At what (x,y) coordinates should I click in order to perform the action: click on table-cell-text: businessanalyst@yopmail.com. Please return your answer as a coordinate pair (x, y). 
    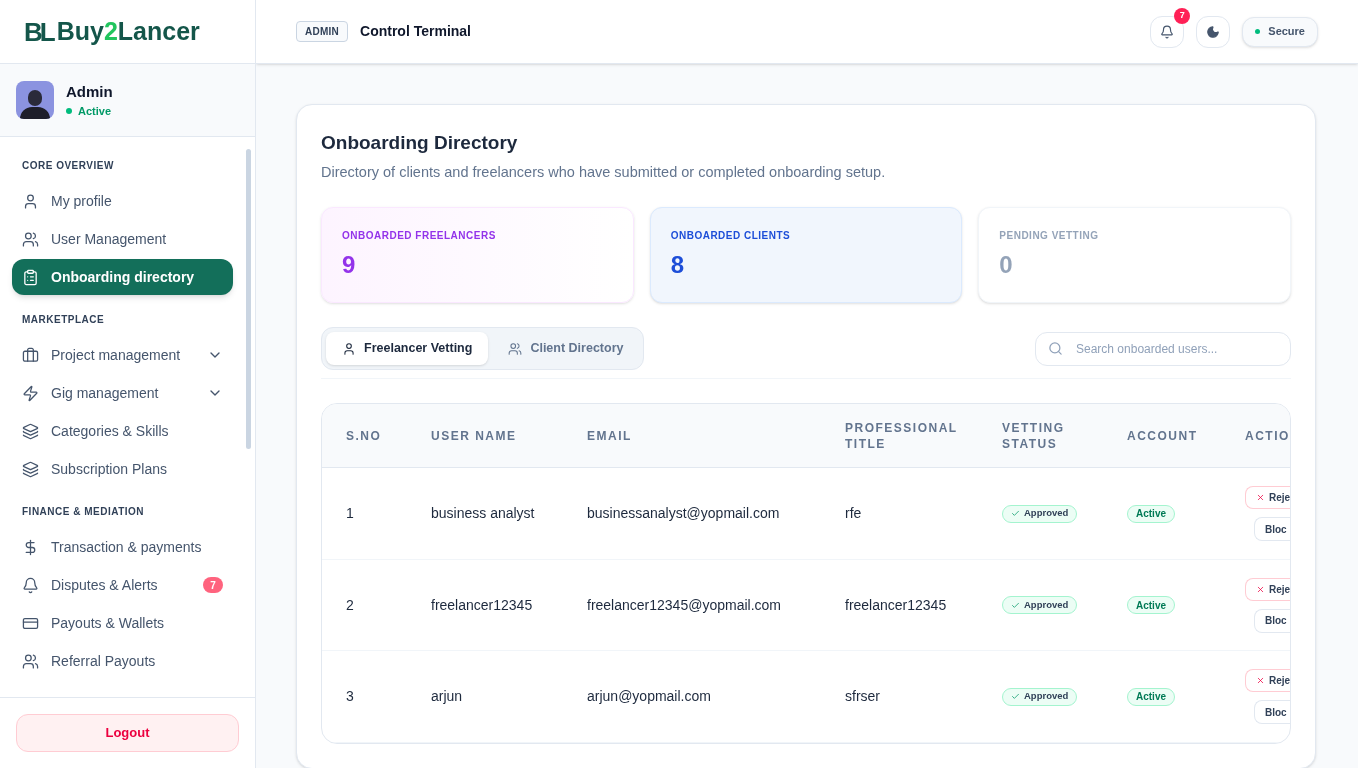
    Looking at the image, I should click on (683, 513).